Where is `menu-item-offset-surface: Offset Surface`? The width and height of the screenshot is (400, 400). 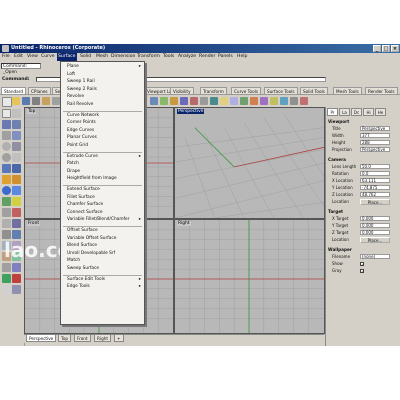 menu-item-offset-surface: Offset Surface is located at coordinates (102, 231).